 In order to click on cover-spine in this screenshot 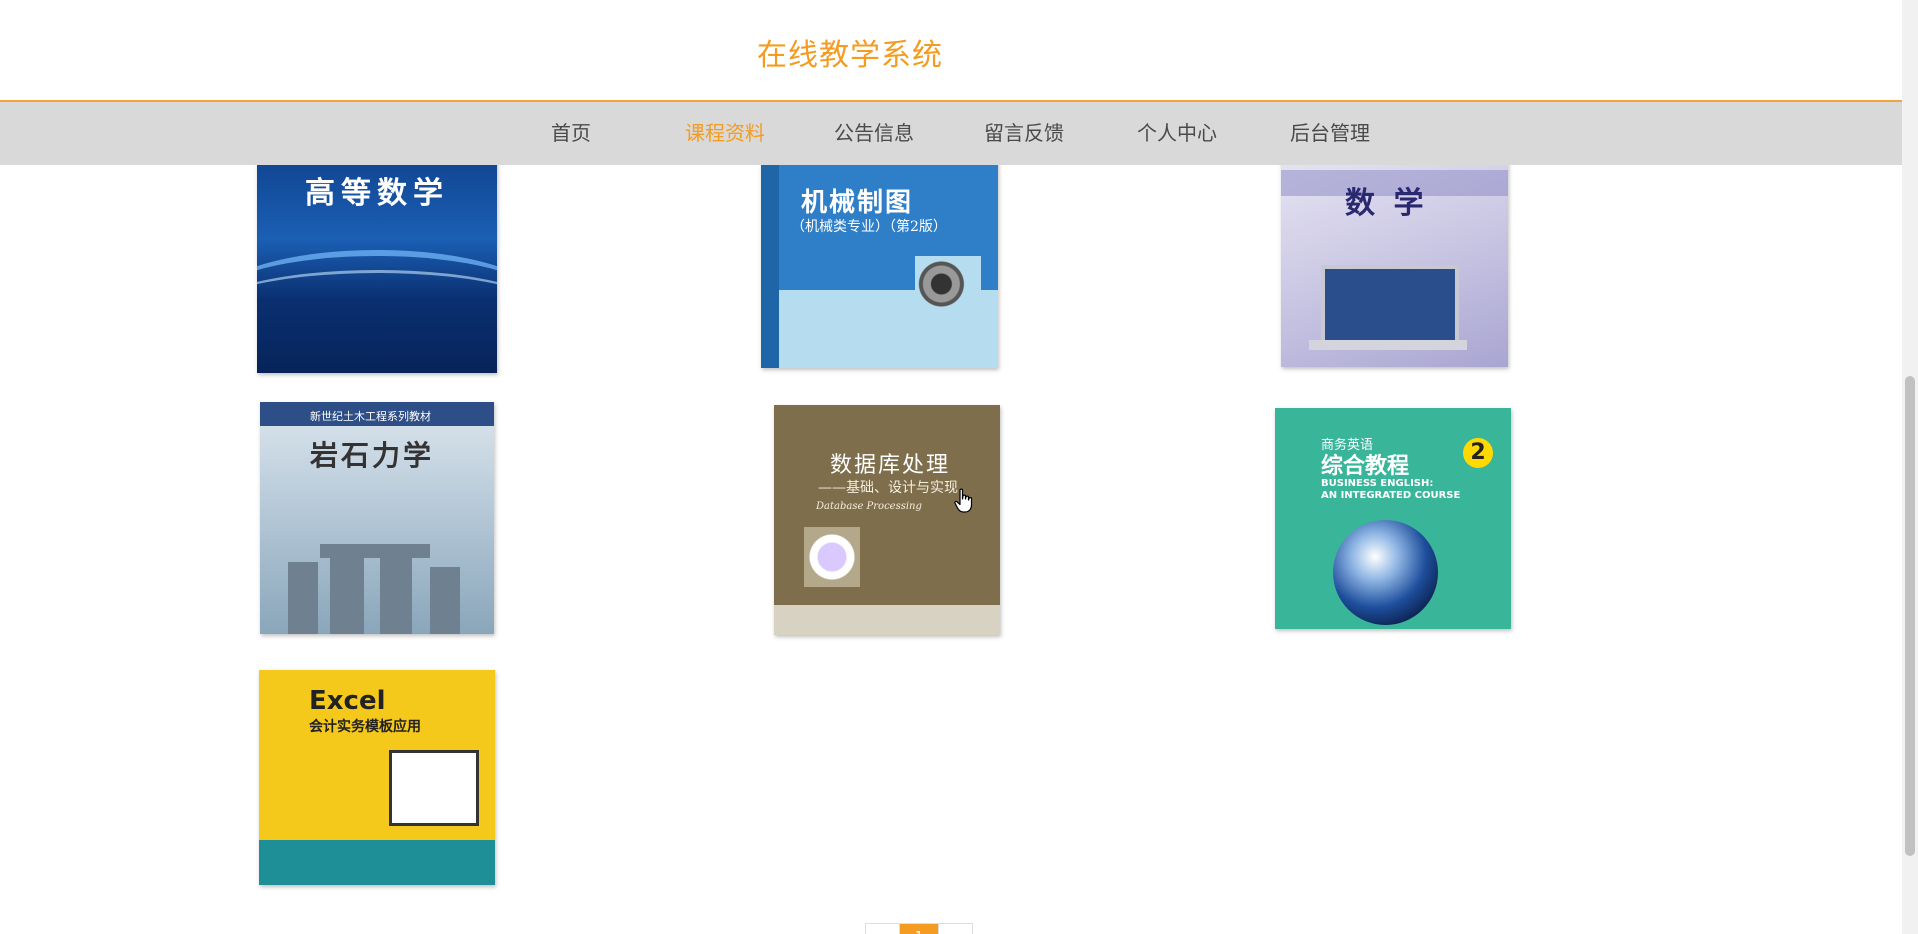, I will do `click(770, 249)`.